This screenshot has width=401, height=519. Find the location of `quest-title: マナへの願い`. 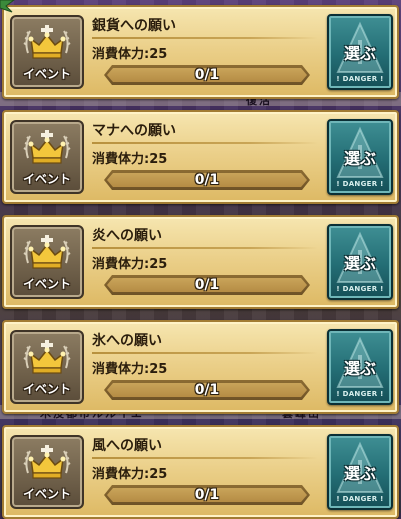

quest-title: マナへの願い is located at coordinates (134, 131).